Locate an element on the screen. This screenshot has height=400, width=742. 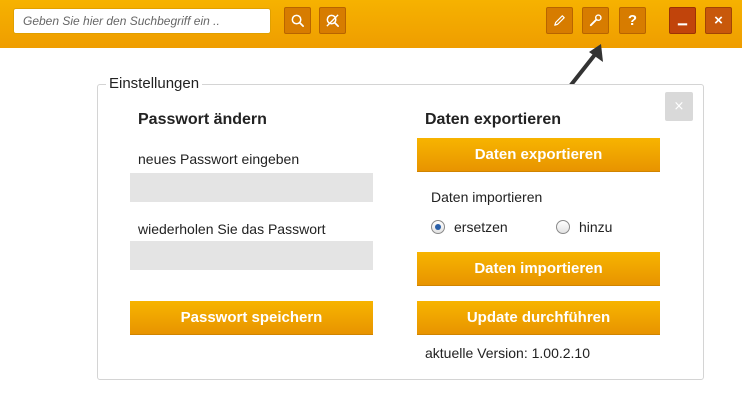
search-button is located at coordinates (297, 20).